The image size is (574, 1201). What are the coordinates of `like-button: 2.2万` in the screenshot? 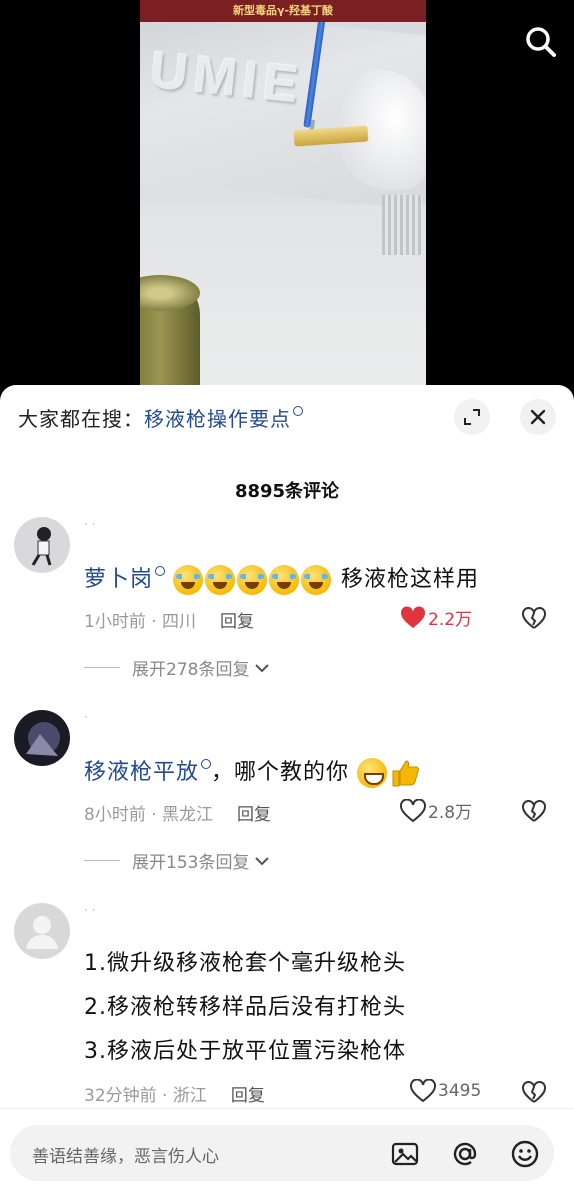 It's located at (436, 617).